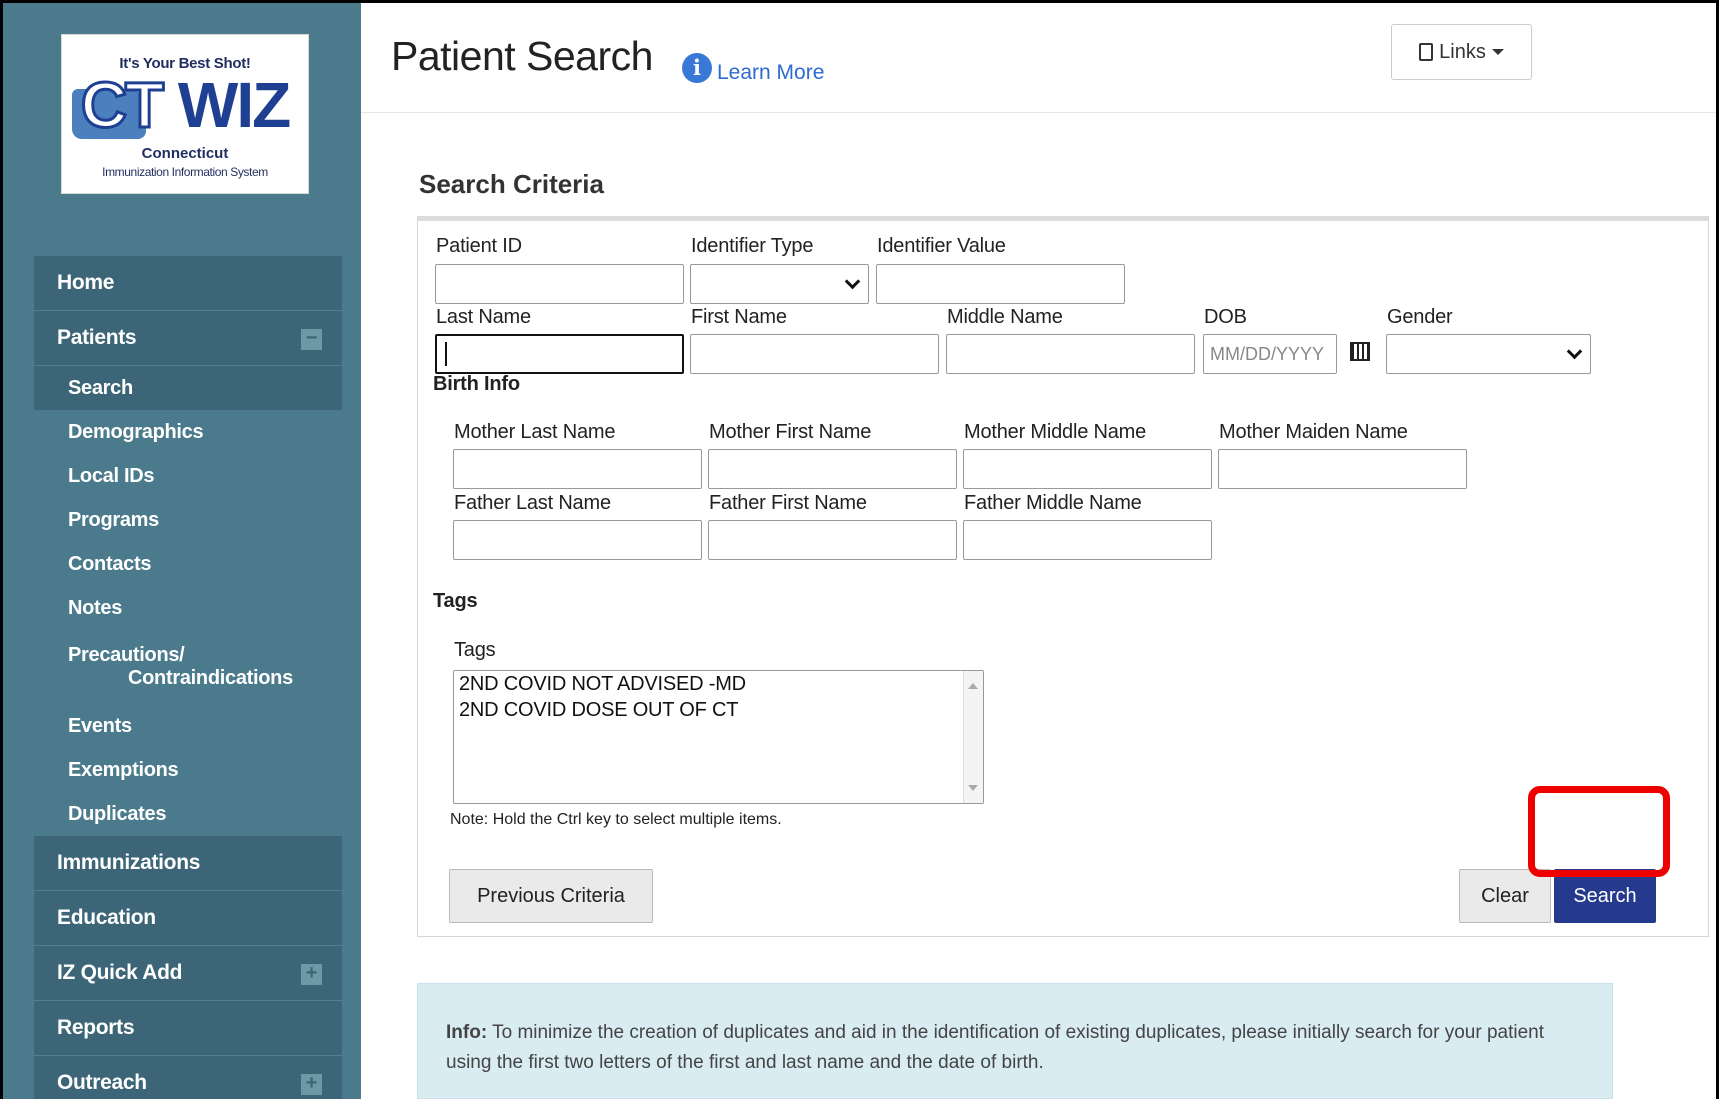 This screenshot has width=1719, height=1099. What do you see at coordinates (188, 726) in the screenshot?
I see `sidebar-item-events: Events` at bounding box center [188, 726].